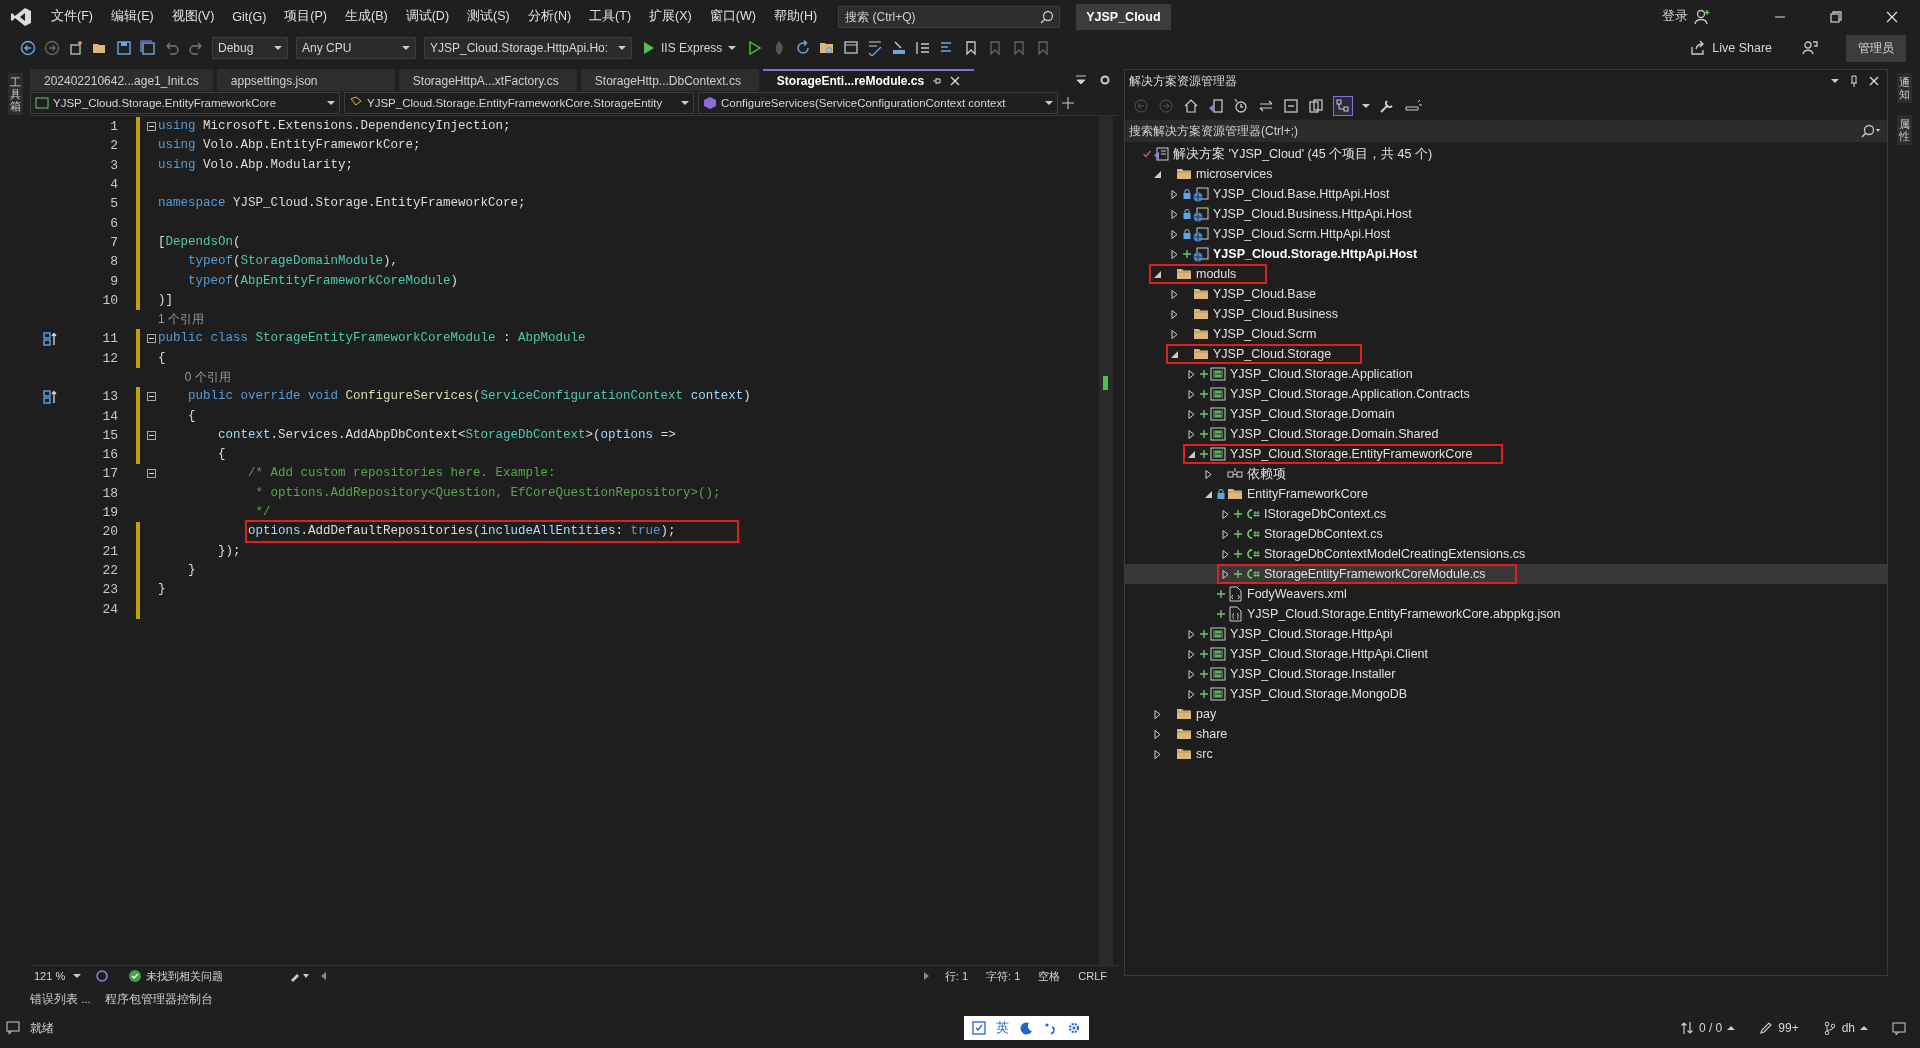 This screenshot has width=1920, height=1048. Describe the element at coordinates (1835, 81) in the screenshot. I see `dropdown-icon` at that location.